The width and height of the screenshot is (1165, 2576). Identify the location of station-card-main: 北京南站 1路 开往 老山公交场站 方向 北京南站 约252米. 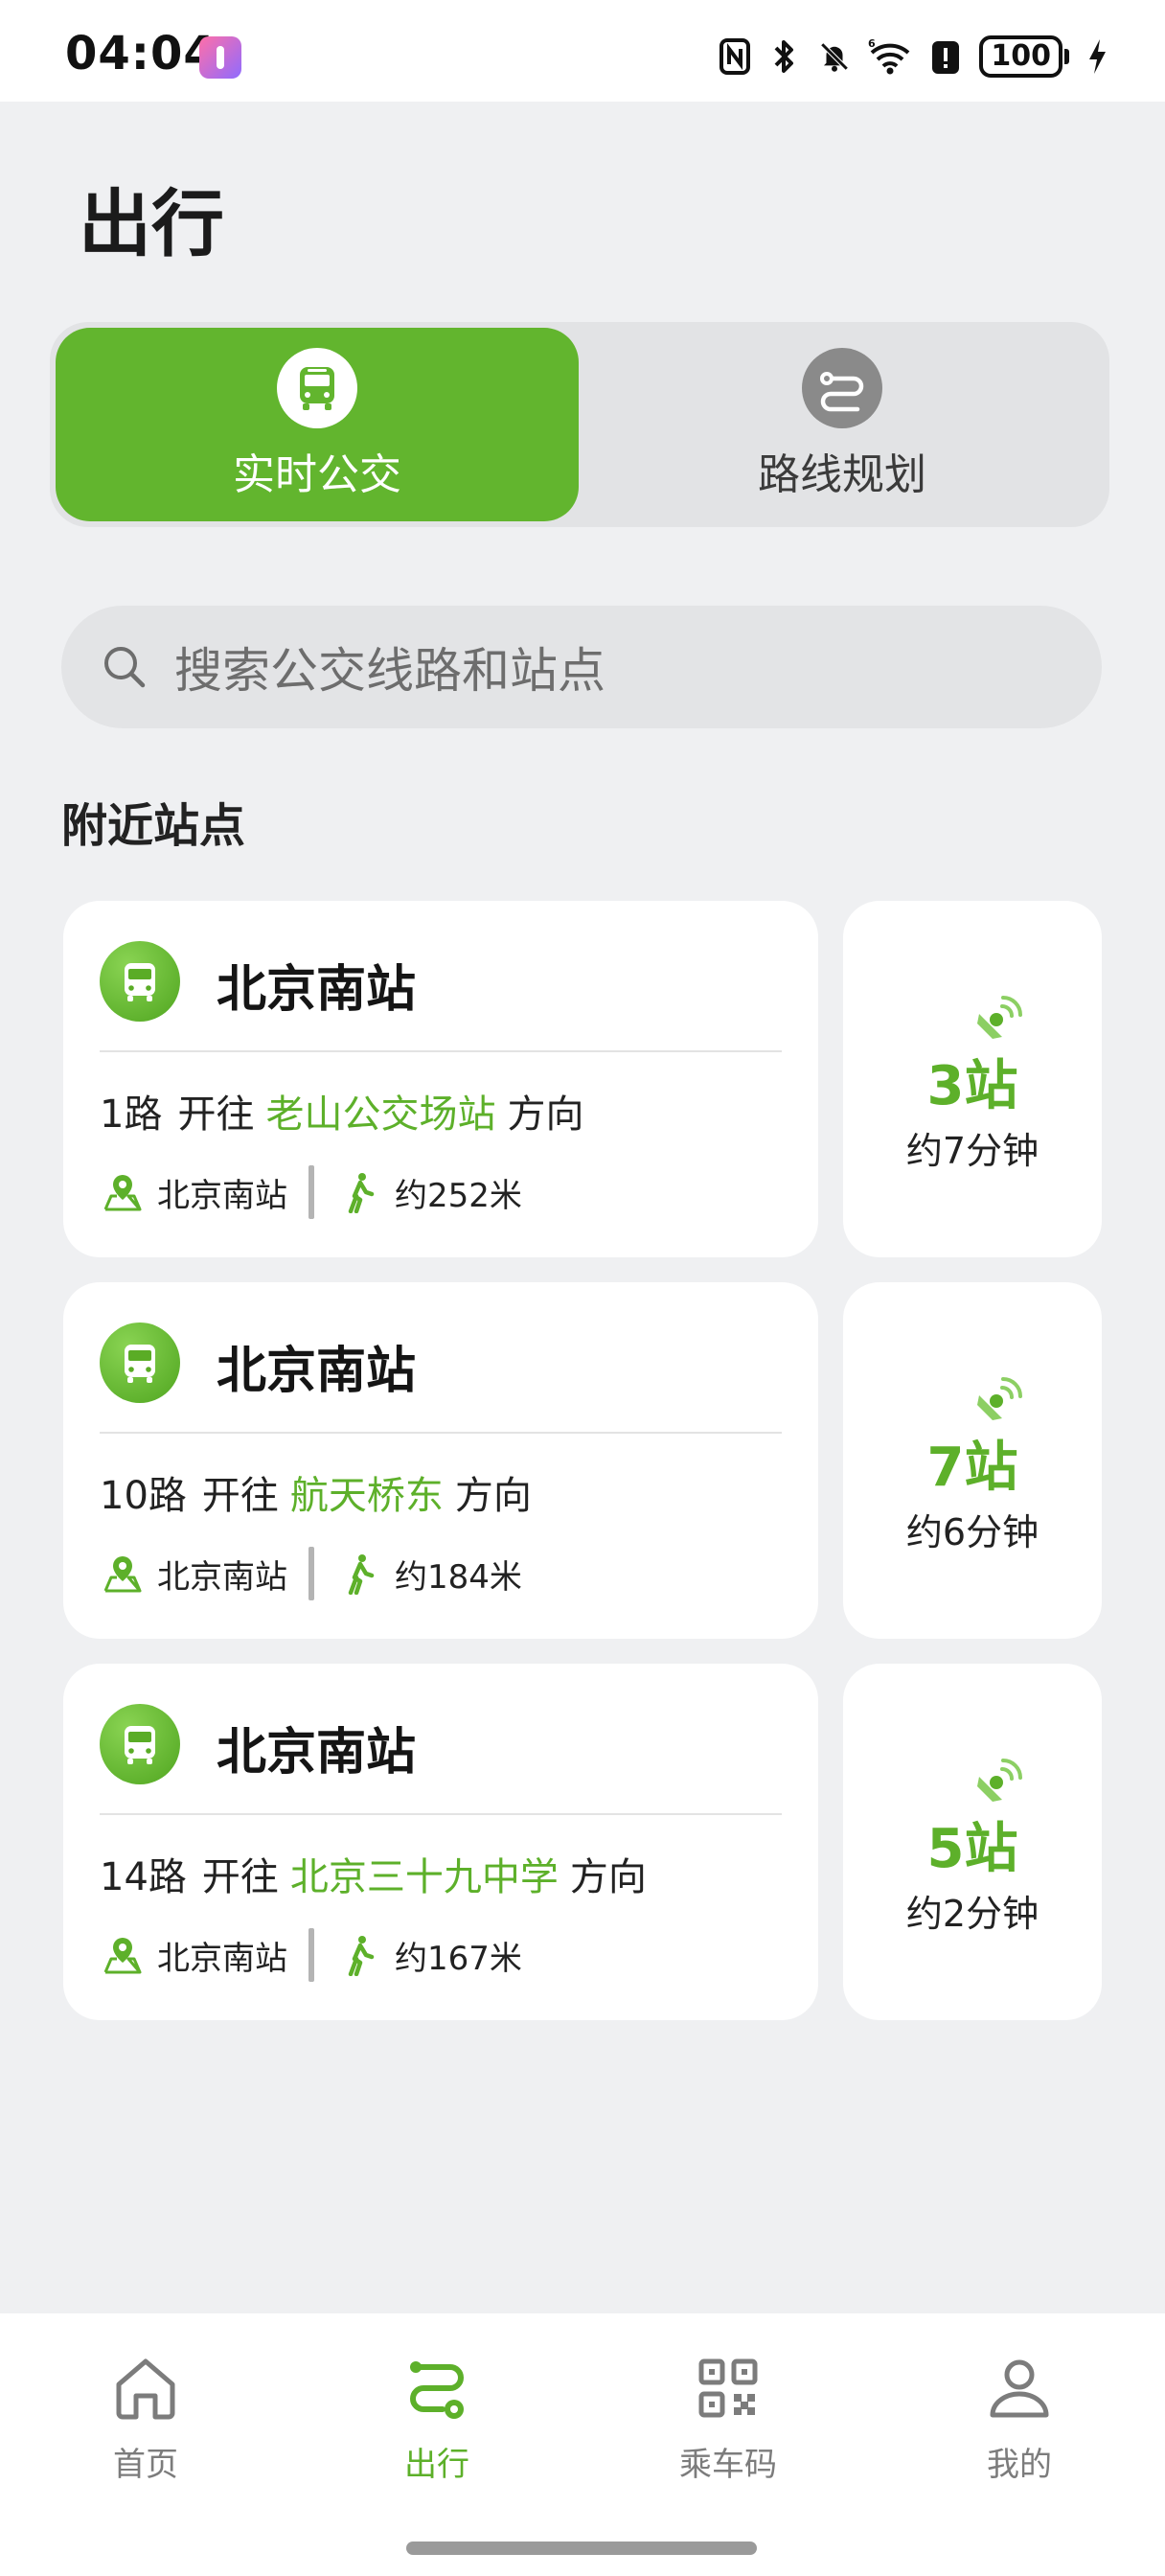
(441, 1079).